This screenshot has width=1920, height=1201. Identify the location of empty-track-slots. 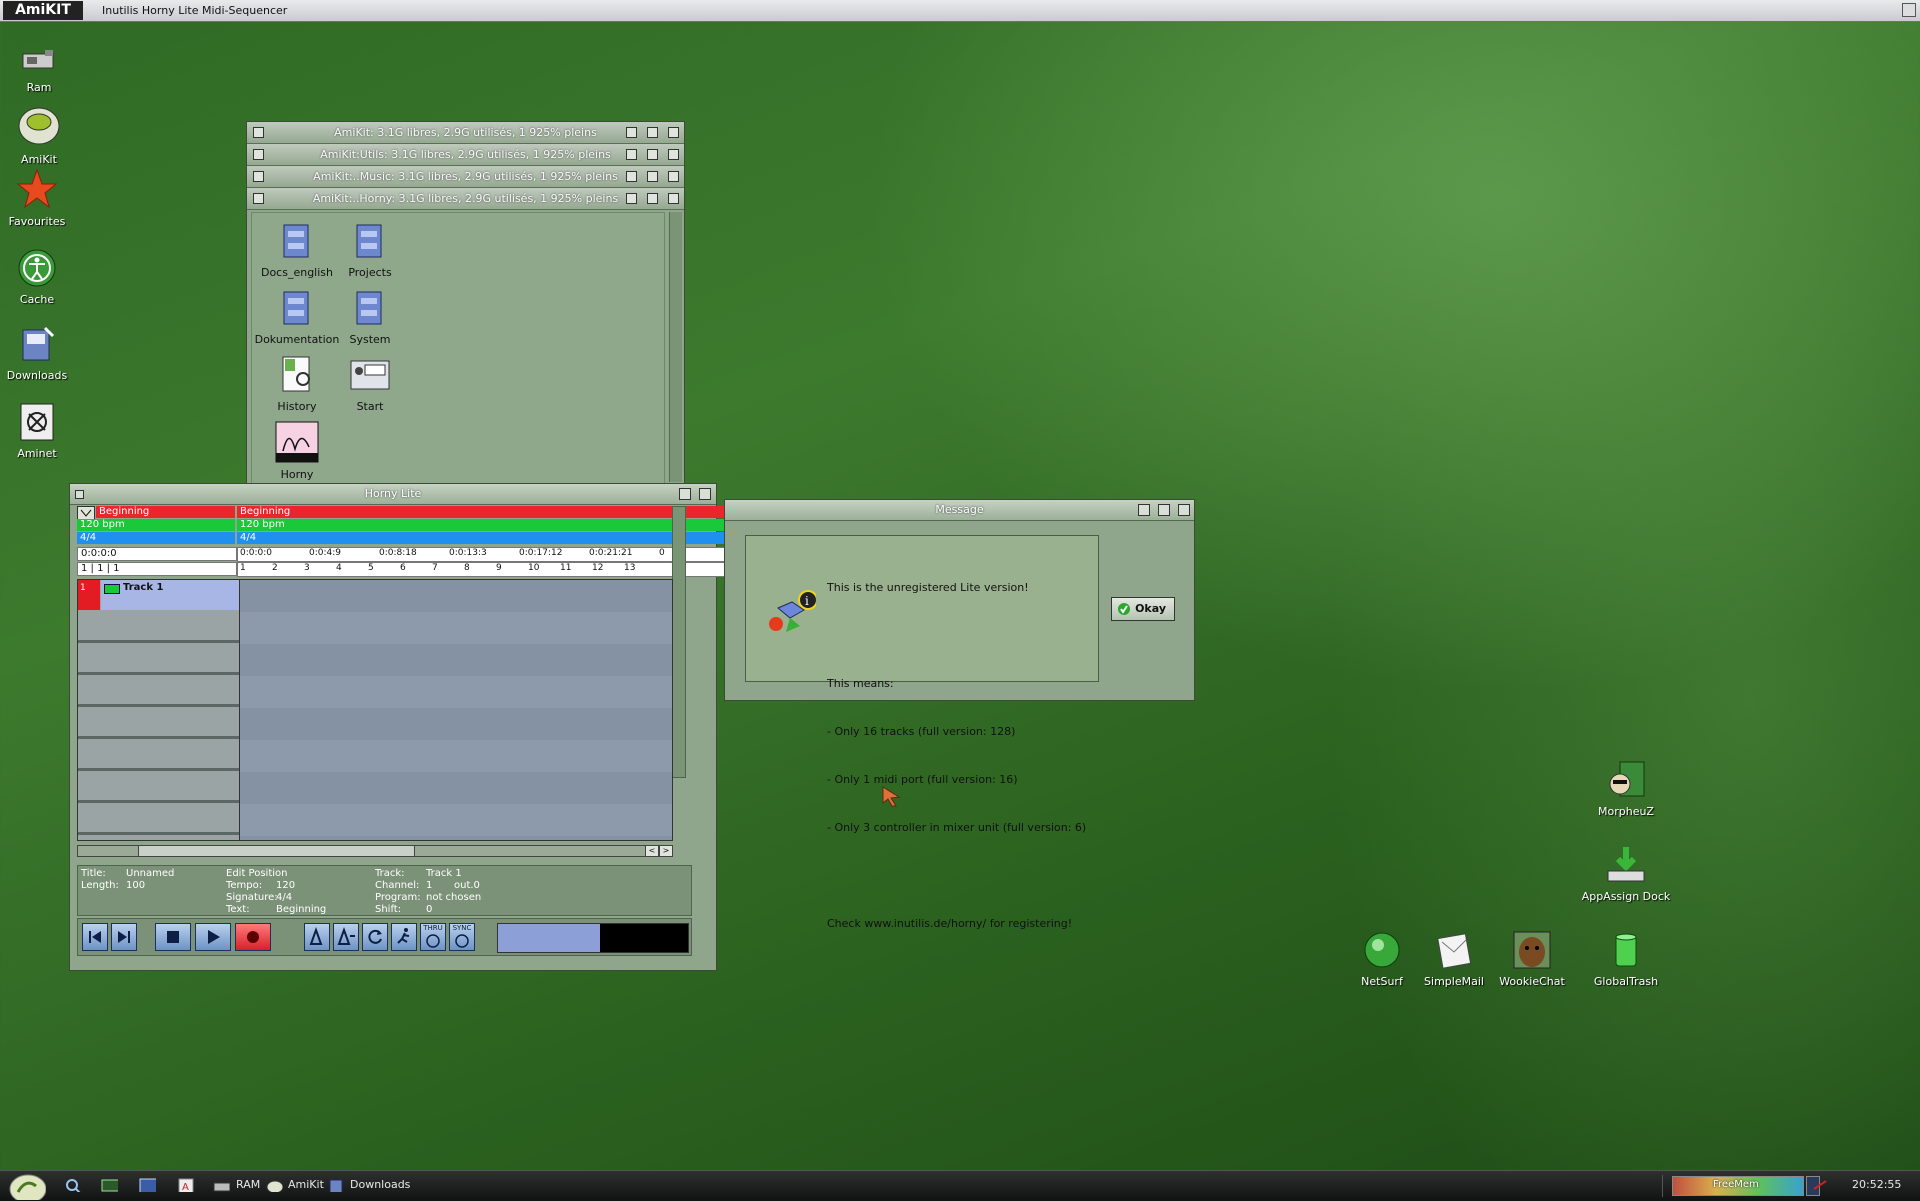
(159, 725).